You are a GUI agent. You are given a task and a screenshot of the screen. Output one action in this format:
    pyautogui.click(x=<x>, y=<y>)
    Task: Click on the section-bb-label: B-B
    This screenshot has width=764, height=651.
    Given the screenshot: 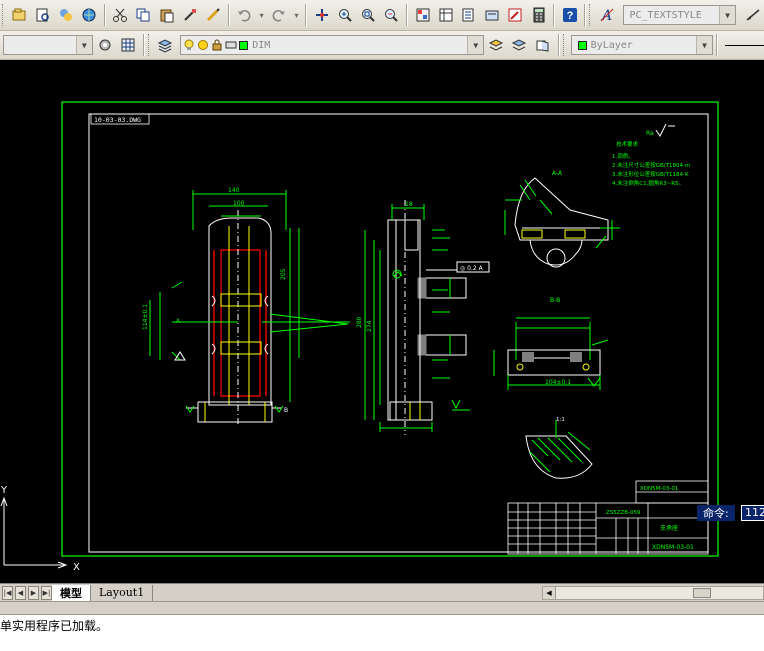 What is the action you would take?
    pyautogui.click(x=555, y=300)
    